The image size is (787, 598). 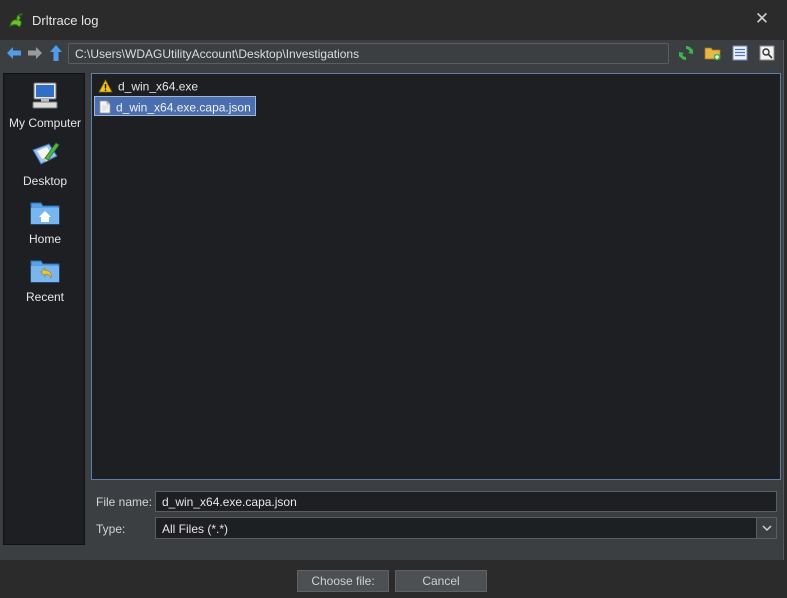 What do you see at coordinates (45, 95) in the screenshot?
I see `computer-icon` at bounding box center [45, 95].